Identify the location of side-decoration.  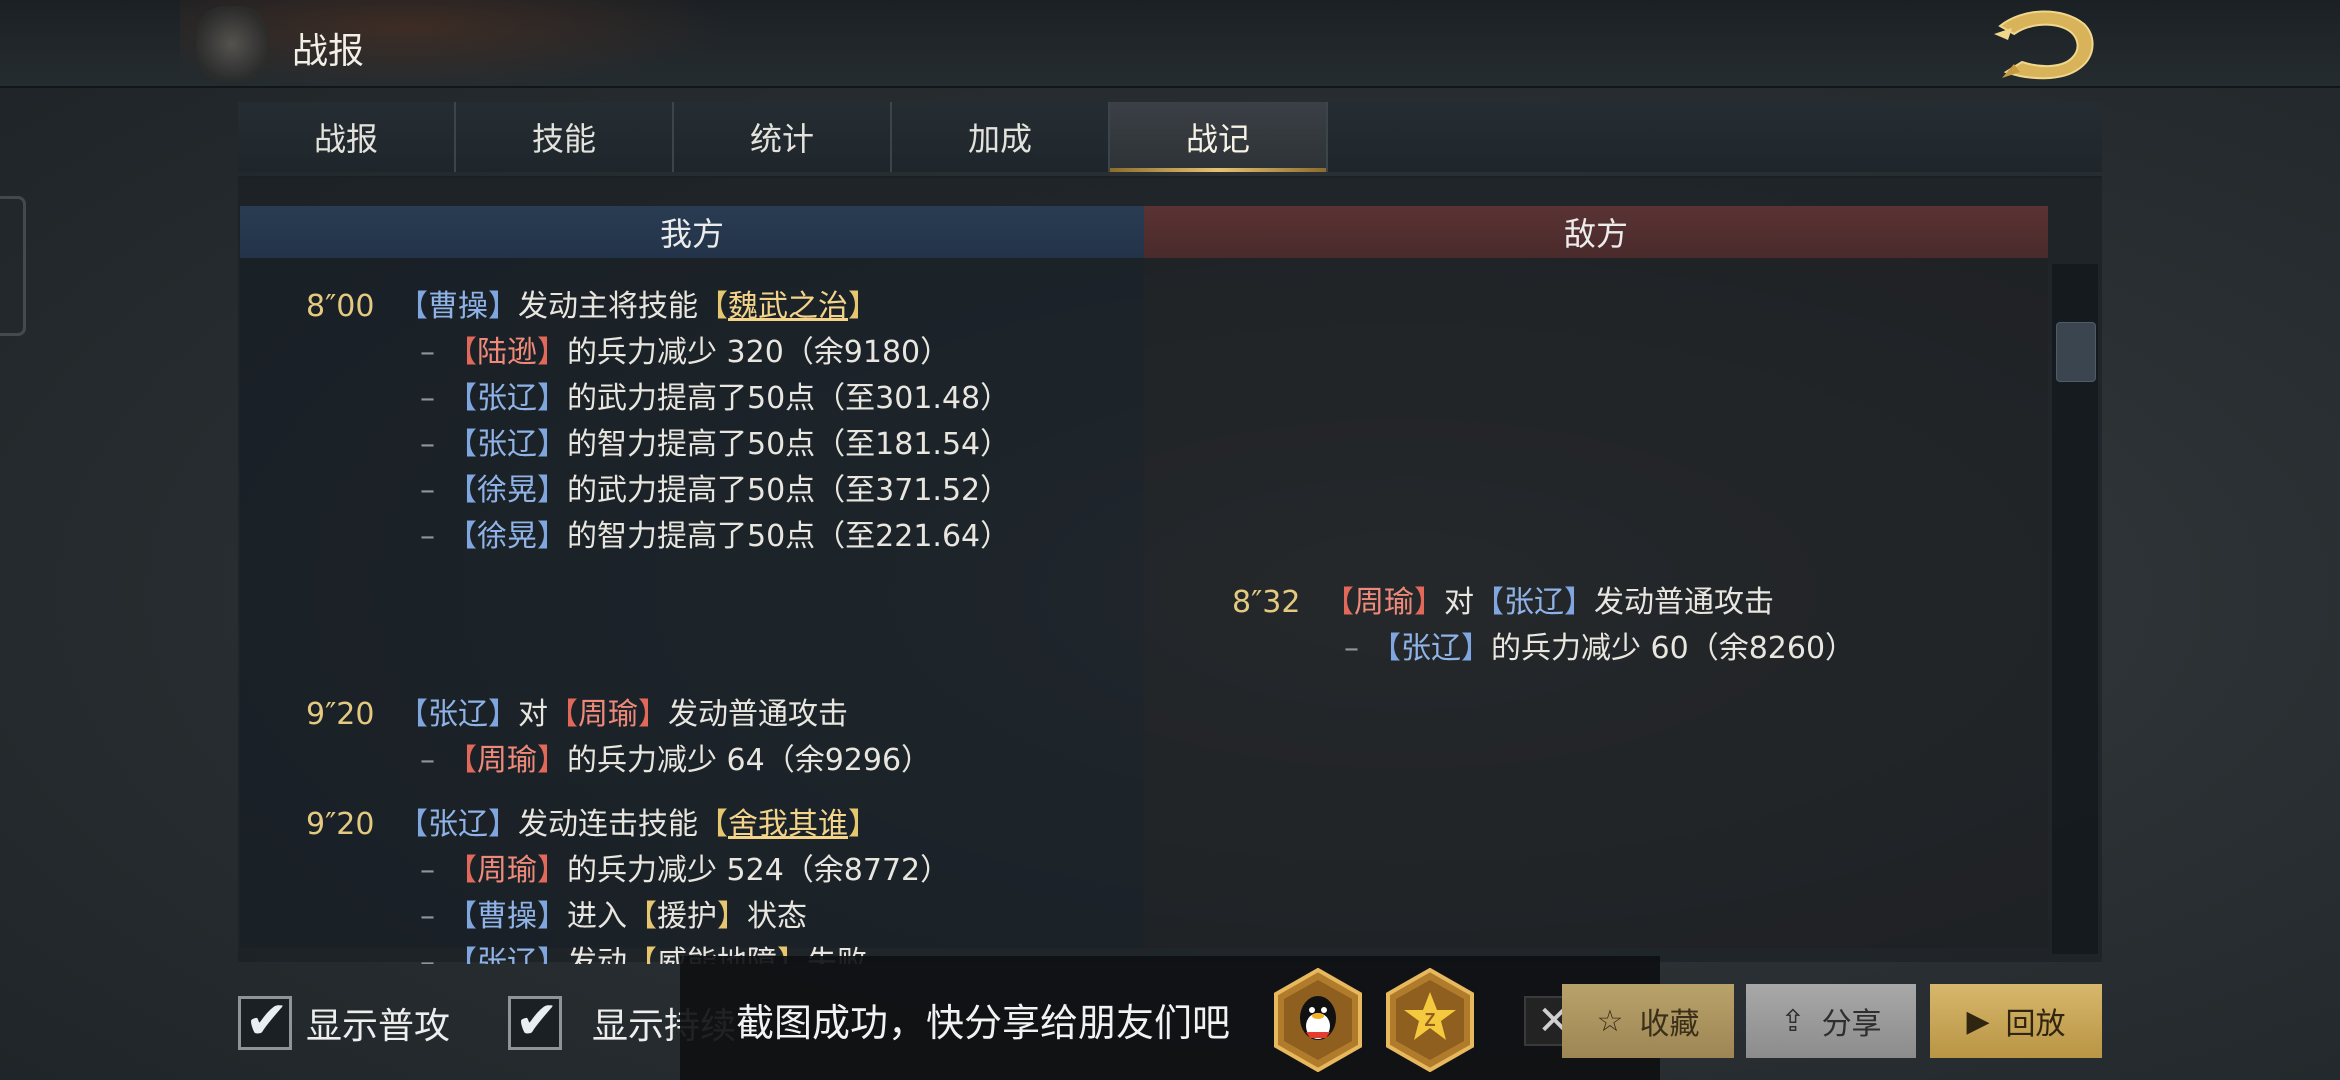
(13, 266).